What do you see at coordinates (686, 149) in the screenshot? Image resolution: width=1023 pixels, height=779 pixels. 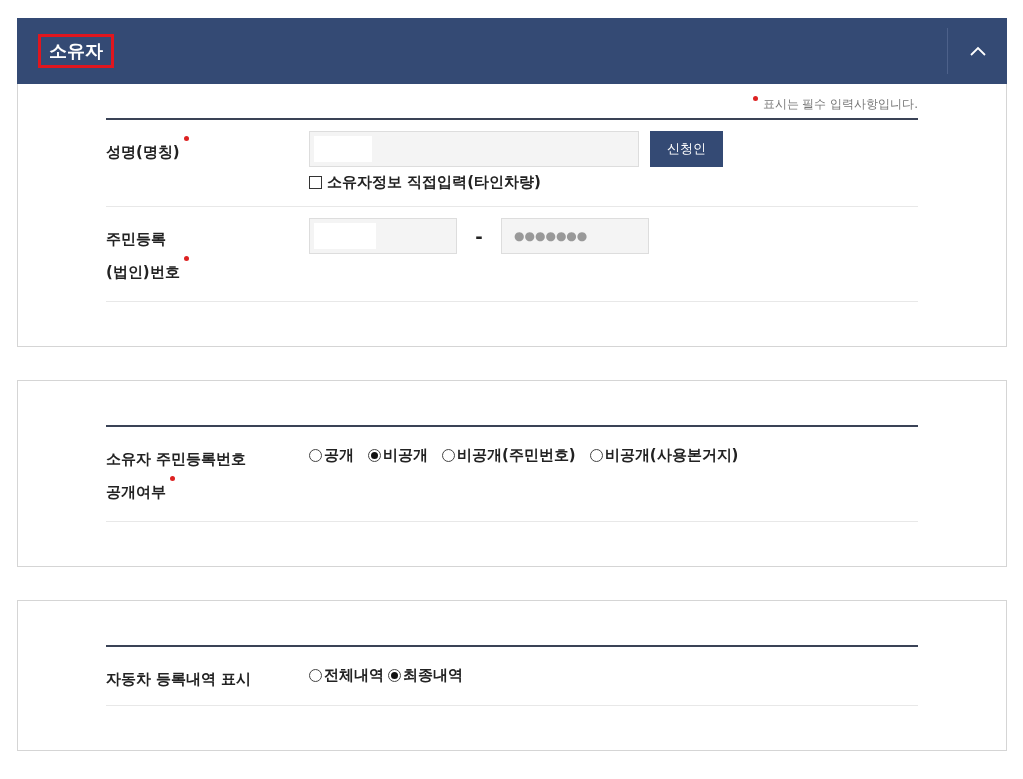 I see `applicant-button: 신청인` at bounding box center [686, 149].